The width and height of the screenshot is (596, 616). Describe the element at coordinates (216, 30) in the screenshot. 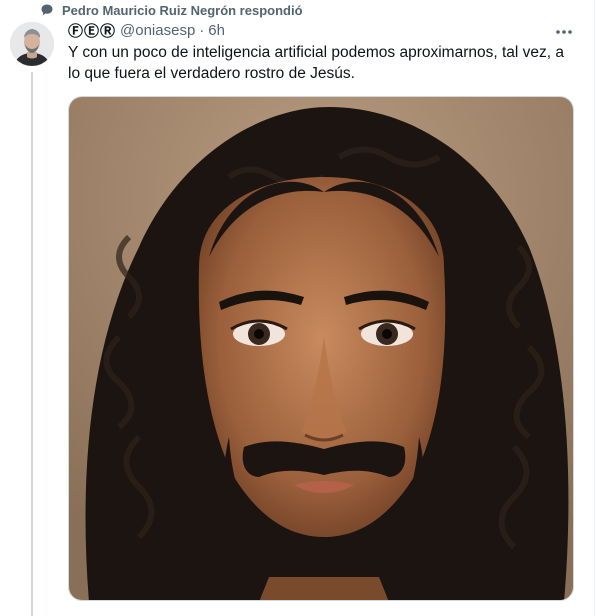

I see `timestamp: 6h` at that location.